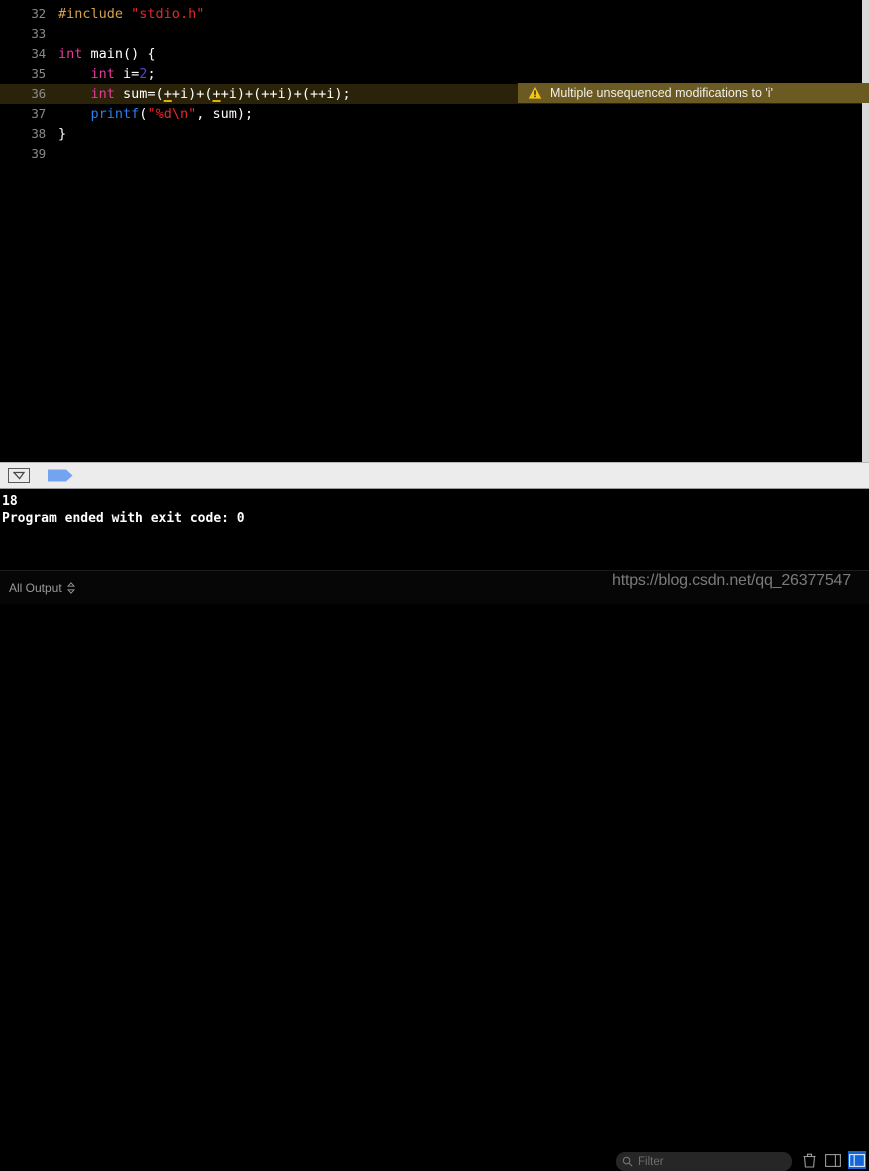 The image size is (869, 1171). I want to click on line-number-35: 35, so click(23, 74).